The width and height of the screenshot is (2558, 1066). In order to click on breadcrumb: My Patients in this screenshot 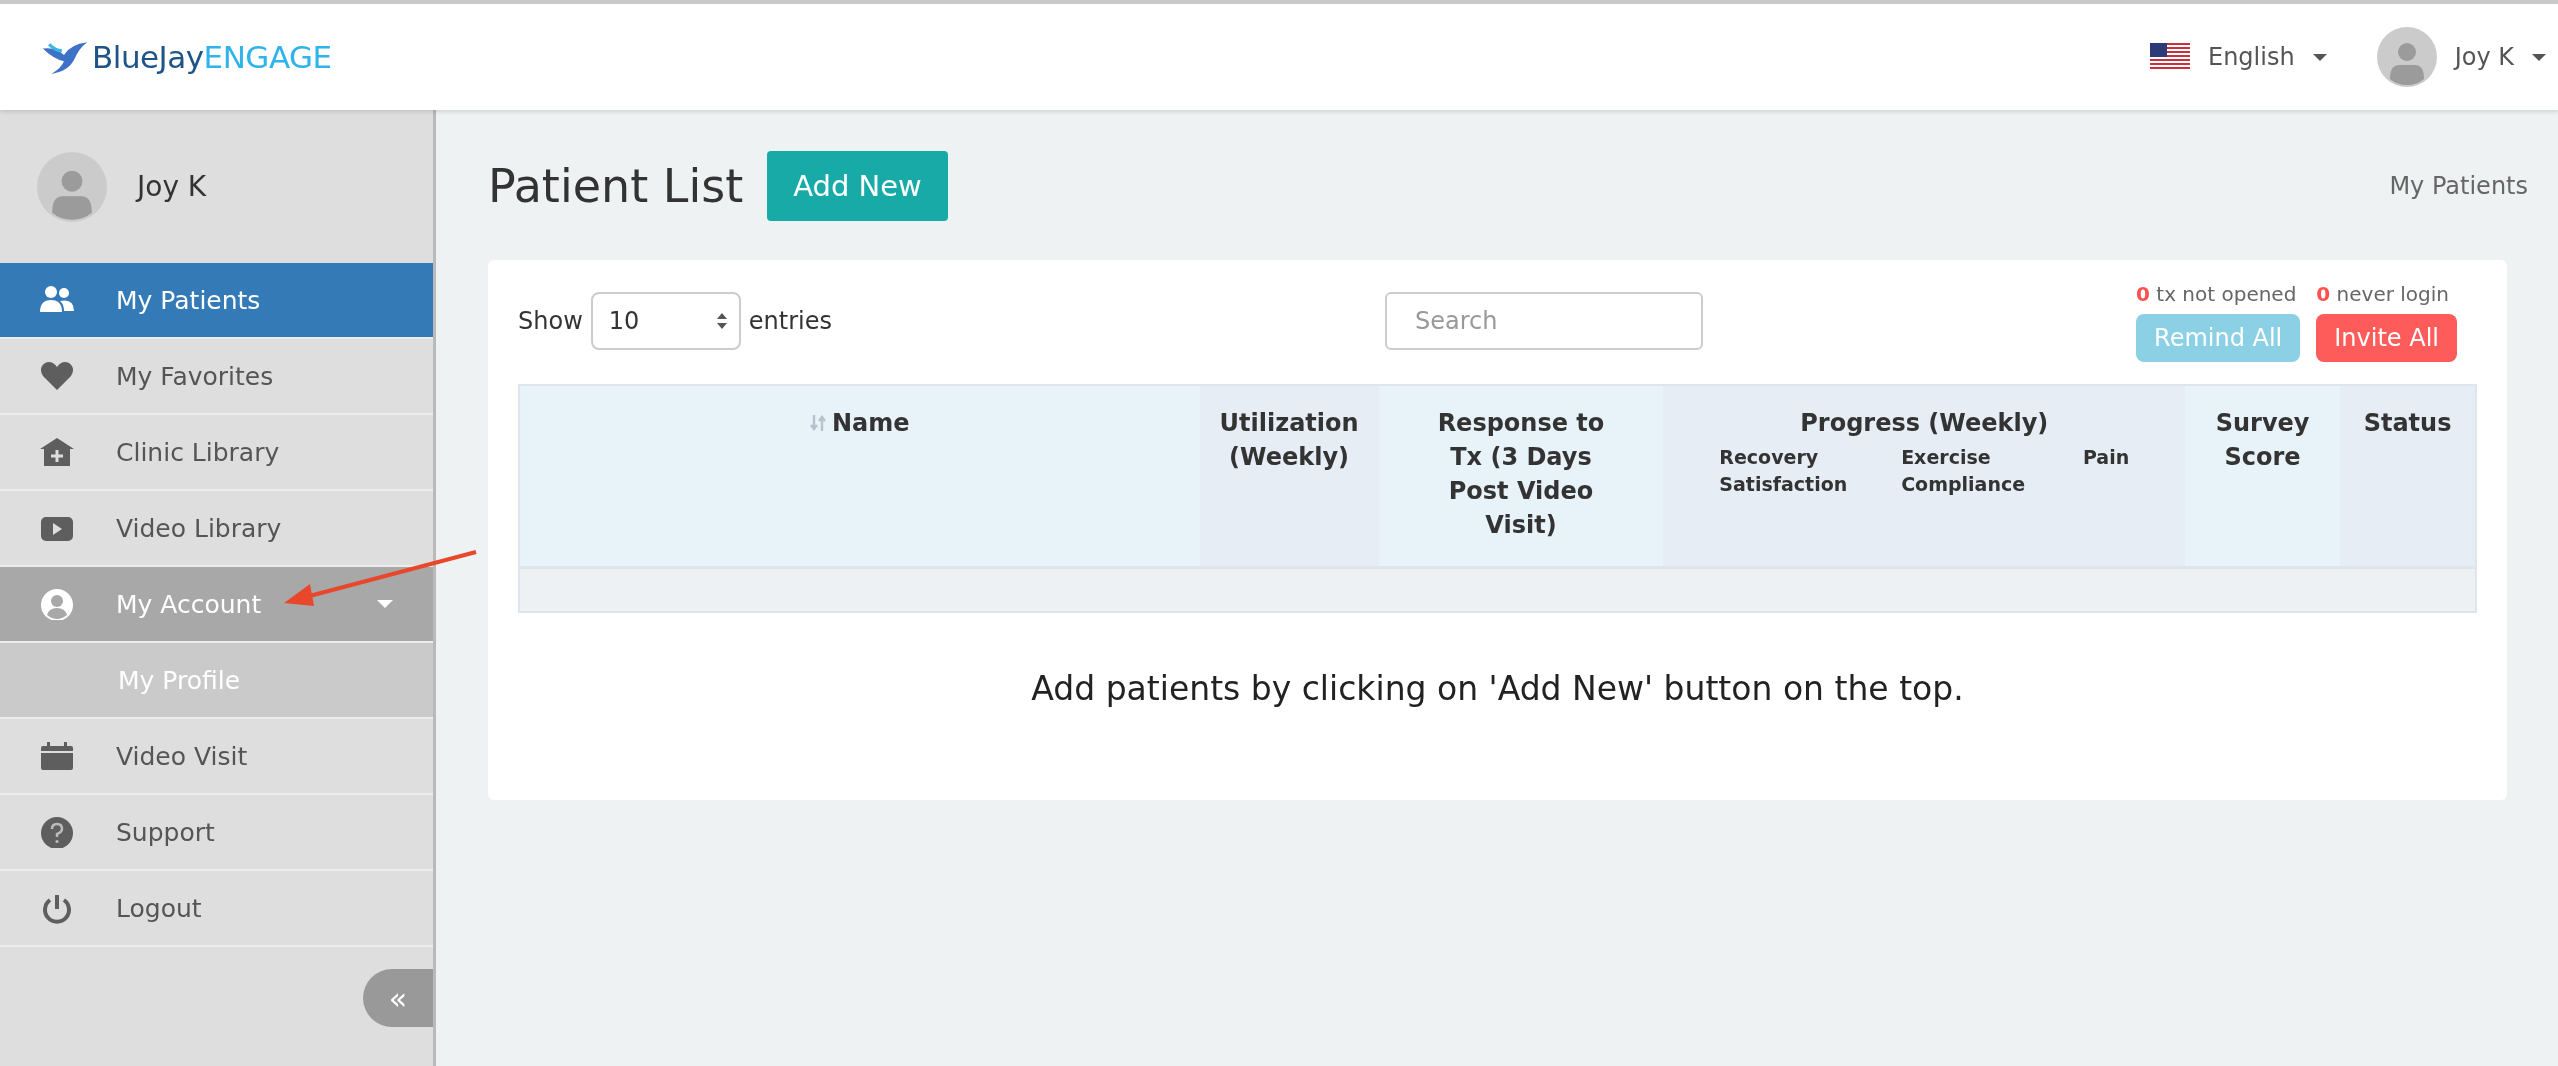, I will do `click(2458, 186)`.